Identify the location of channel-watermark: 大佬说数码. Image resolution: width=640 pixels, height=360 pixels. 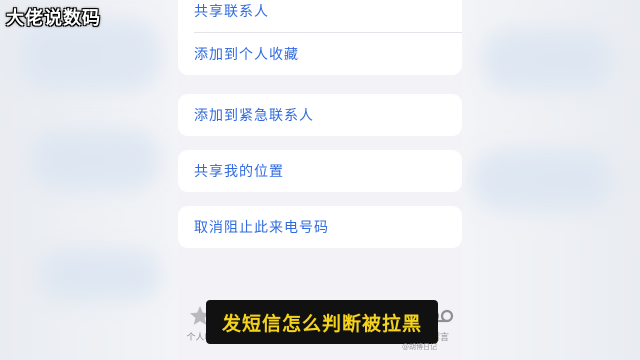
(53, 18).